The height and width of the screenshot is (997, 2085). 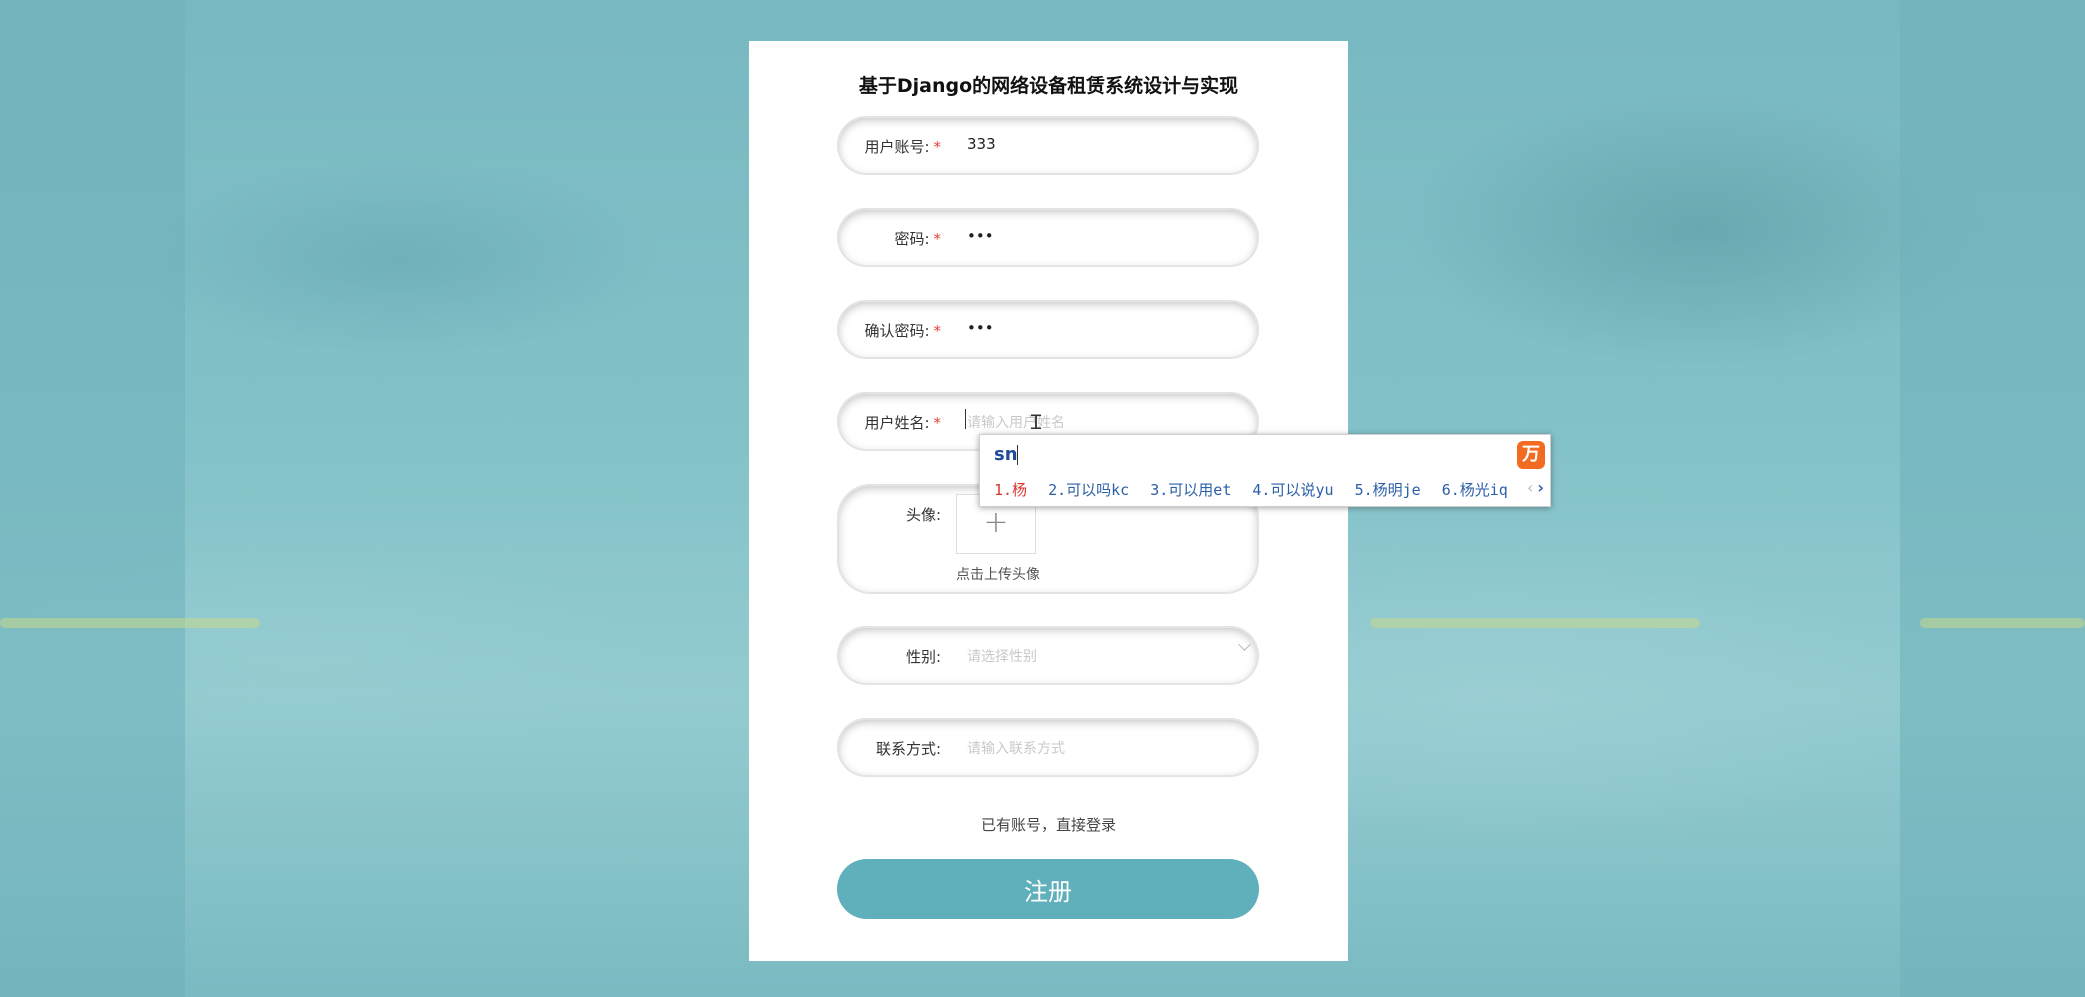 I want to click on ime-logo-icon: 万, so click(x=1531, y=455).